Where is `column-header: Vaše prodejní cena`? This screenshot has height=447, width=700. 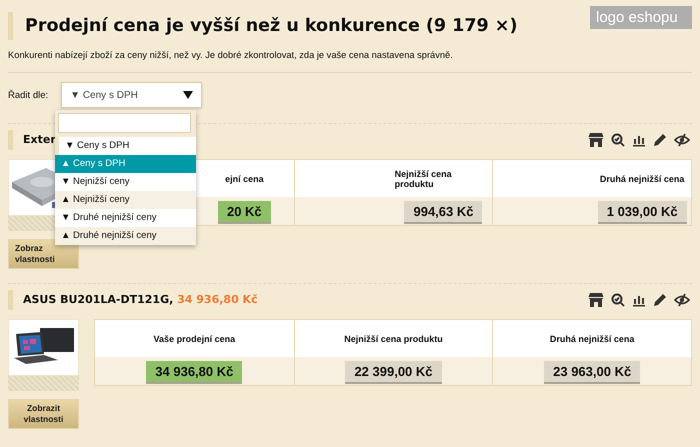
column-header: Vaše prodejní cena is located at coordinates (194, 338).